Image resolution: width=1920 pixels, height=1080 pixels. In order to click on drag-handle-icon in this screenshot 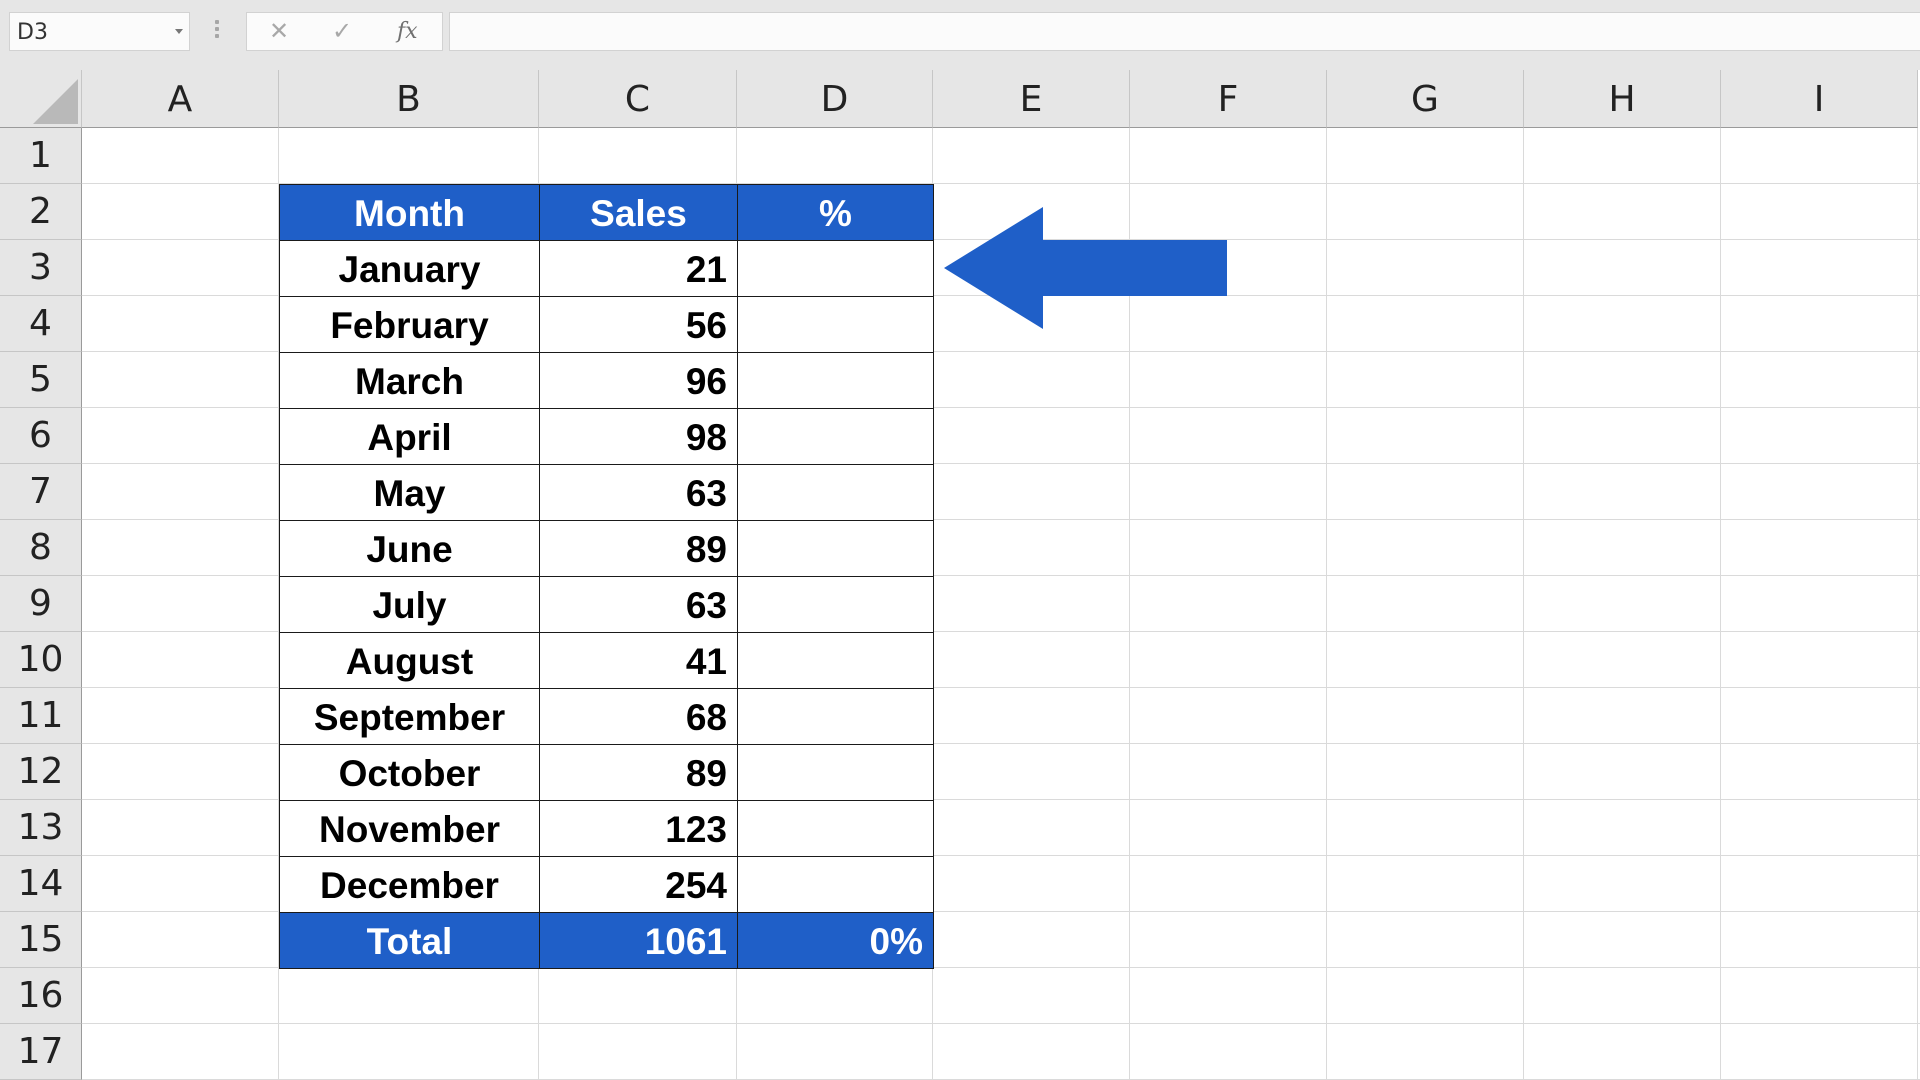, I will do `click(218, 32)`.